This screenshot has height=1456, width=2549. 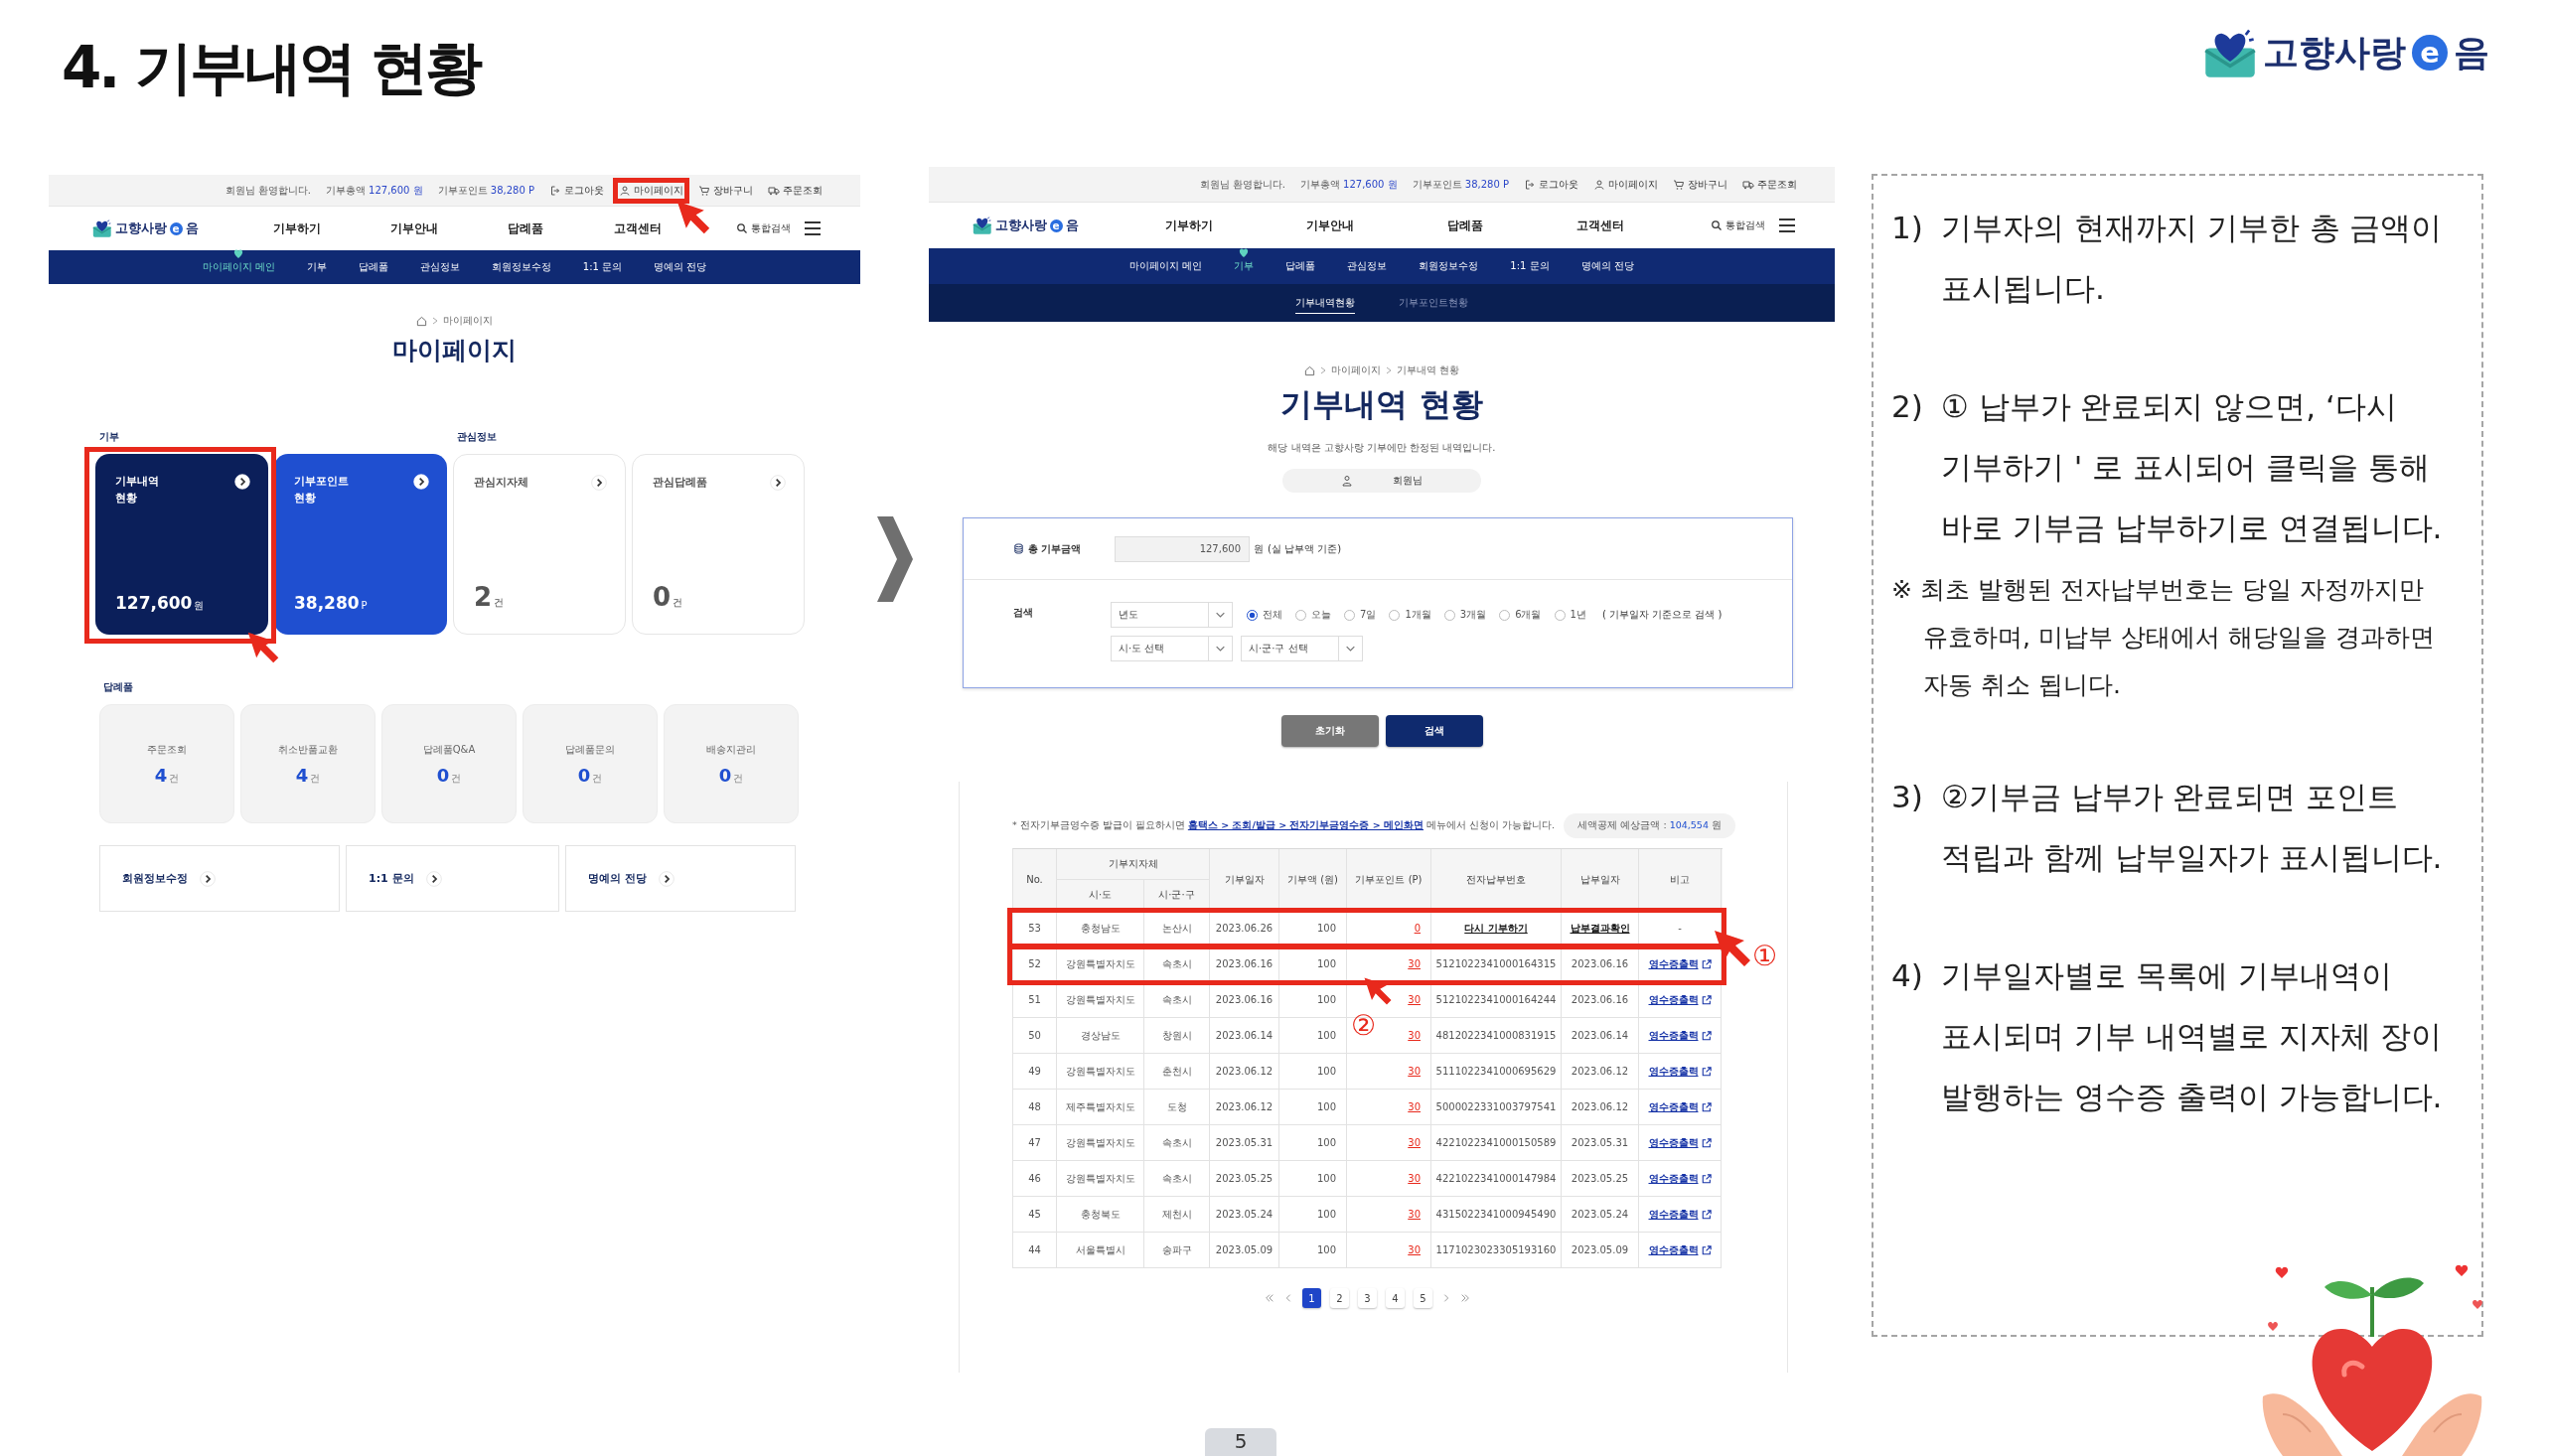 I want to click on double-chevron-left-icon, so click(x=1269, y=1298).